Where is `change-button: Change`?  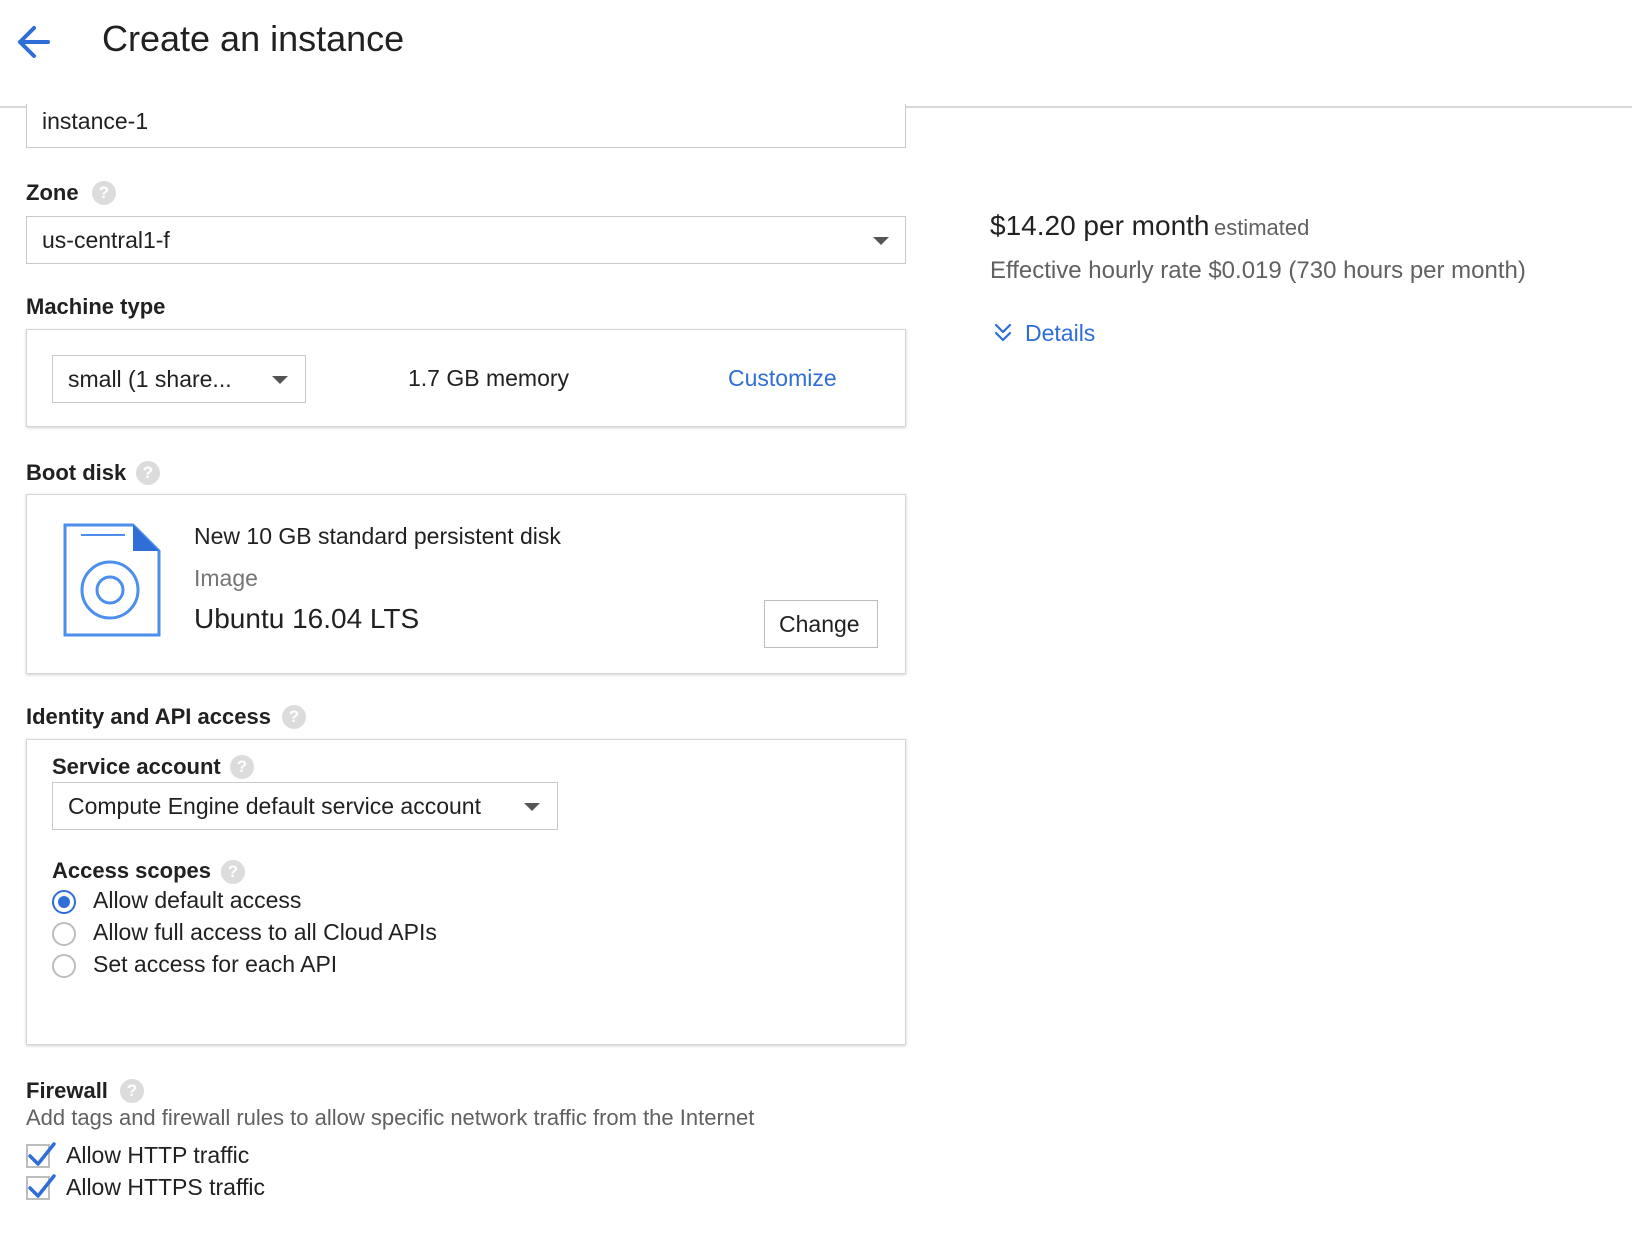 change-button: Change is located at coordinates (821, 624).